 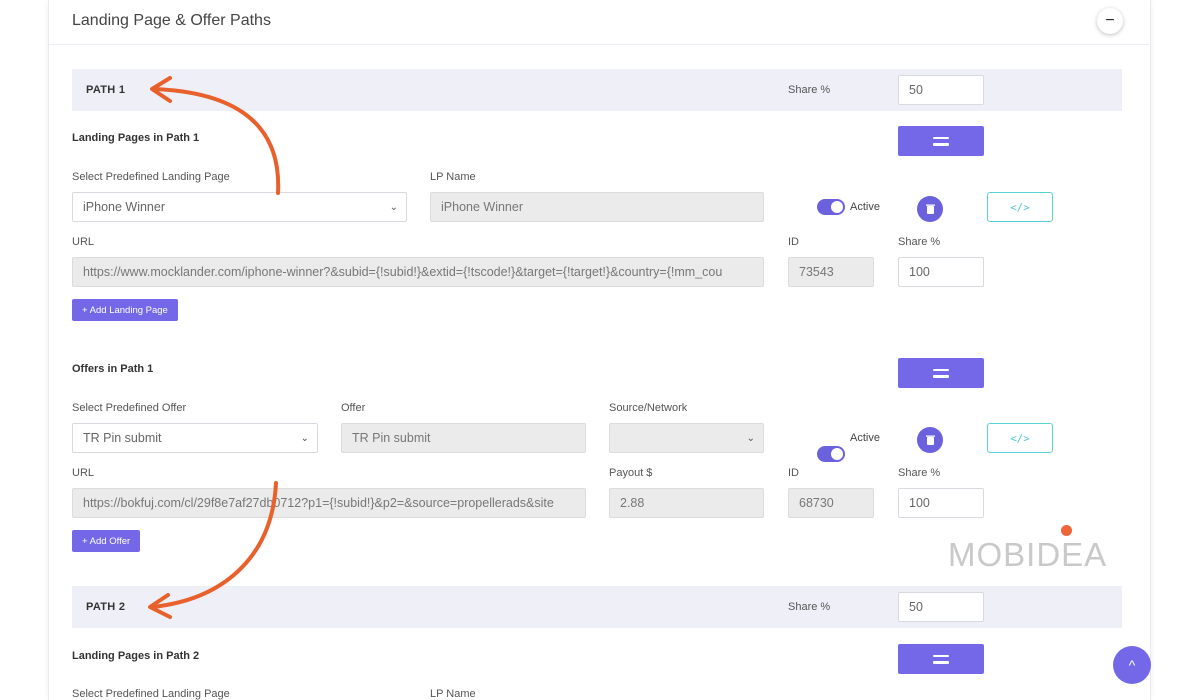 What do you see at coordinates (214, 347) in the screenshot?
I see `annotation-arrows` at bounding box center [214, 347].